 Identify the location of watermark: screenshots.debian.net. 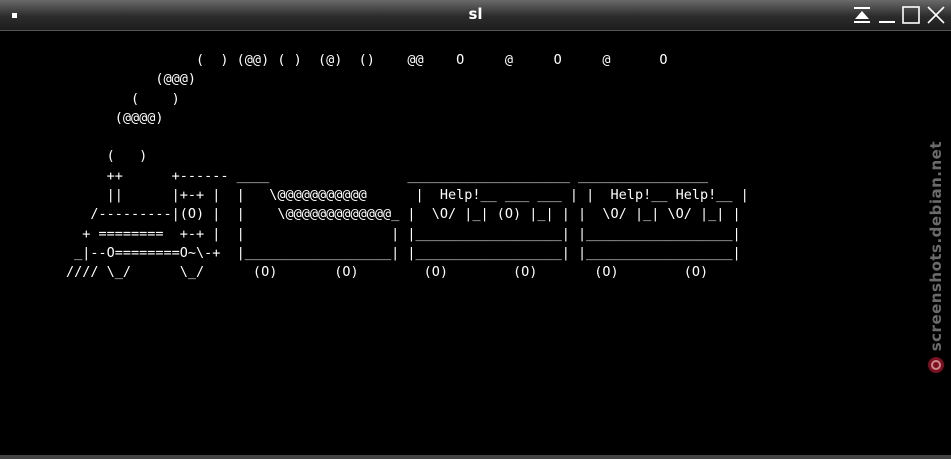
(936, 266).